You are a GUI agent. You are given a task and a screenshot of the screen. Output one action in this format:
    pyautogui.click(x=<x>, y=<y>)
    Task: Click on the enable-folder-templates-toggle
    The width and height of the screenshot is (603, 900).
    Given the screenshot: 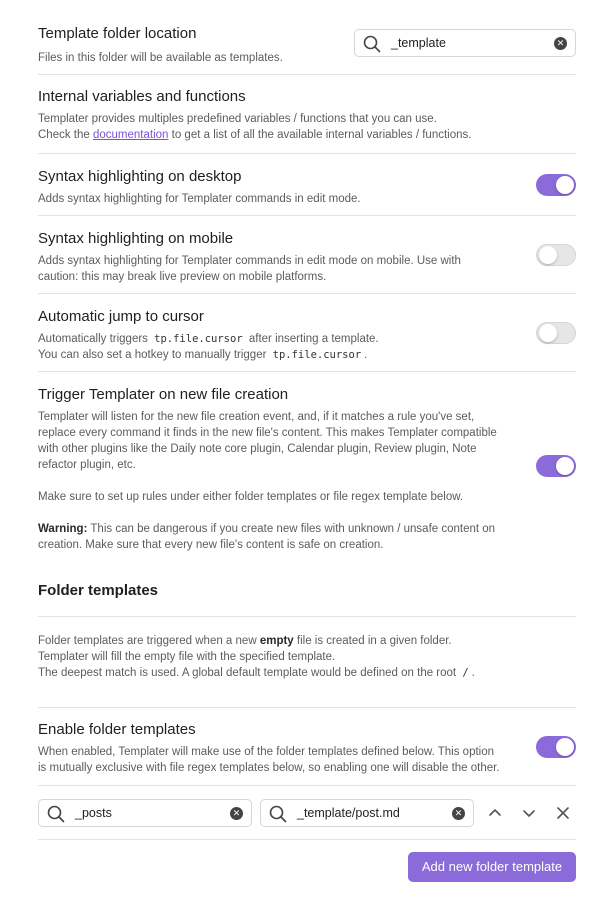 What is the action you would take?
    pyautogui.click(x=556, y=747)
    